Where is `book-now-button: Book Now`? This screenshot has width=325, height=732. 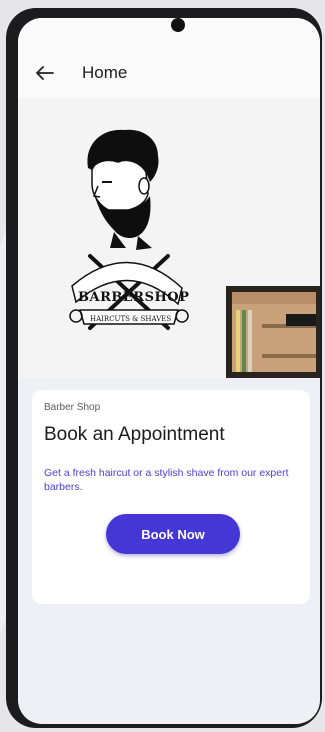
book-now-button: Book Now is located at coordinates (173, 534).